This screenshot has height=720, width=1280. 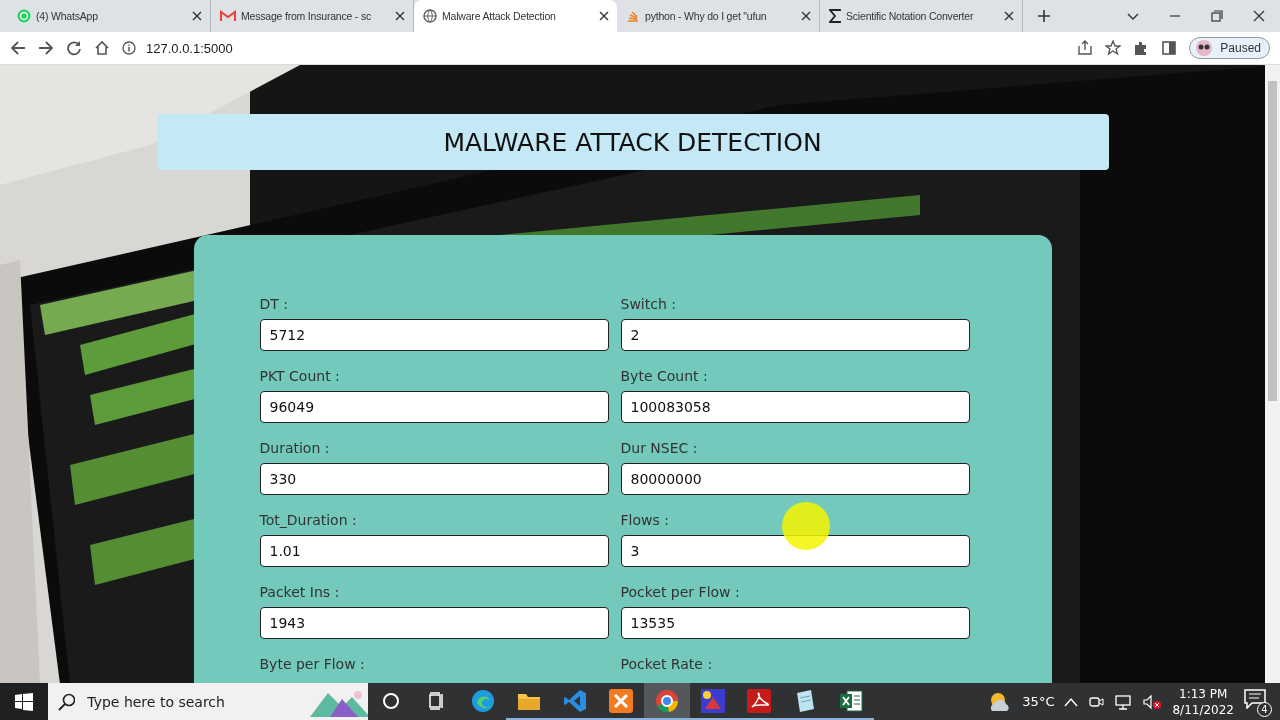 I want to click on field-label: Byte per Flow :, so click(x=312, y=664).